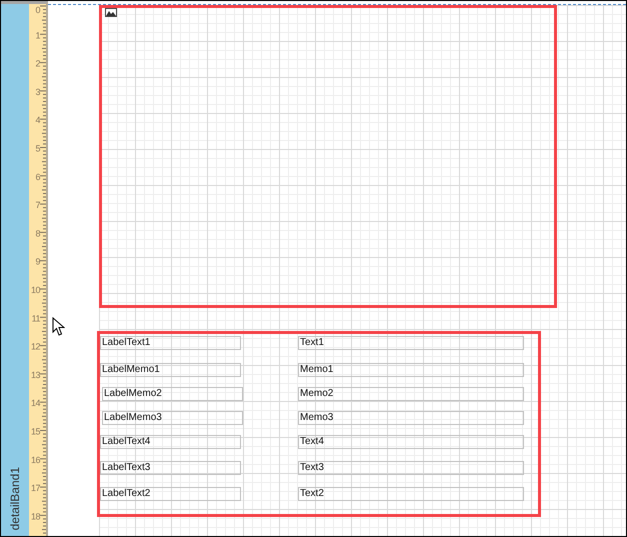 This screenshot has width=627, height=537. What do you see at coordinates (411, 370) in the screenshot?
I see `text-control: Memo1` at bounding box center [411, 370].